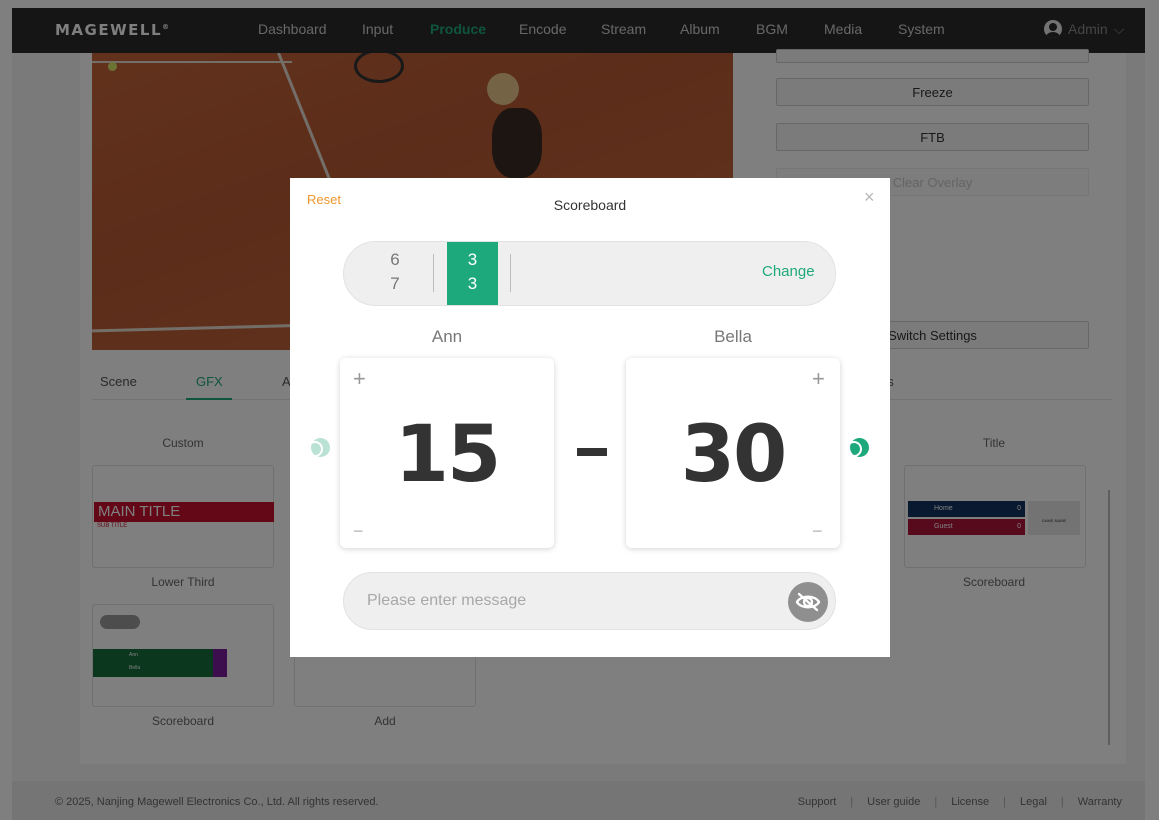 This screenshot has width=1159, height=820. What do you see at coordinates (358, 531) in the screenshot?
I see `player1-minus-icon: −` at bounding box center [358, 531].